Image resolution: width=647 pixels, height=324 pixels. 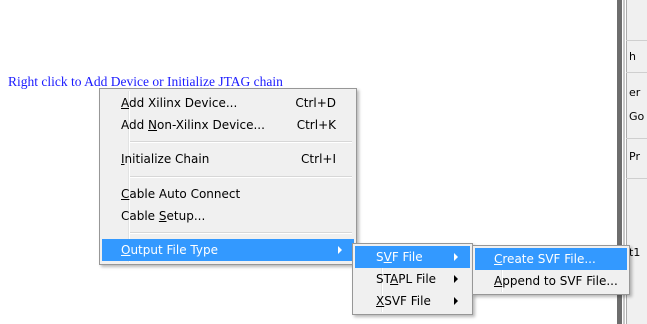 What do you see at coordinates (635, 252) in the screenshot?
I see `window-fragment-text: t1` at bounding box center [635, 252].